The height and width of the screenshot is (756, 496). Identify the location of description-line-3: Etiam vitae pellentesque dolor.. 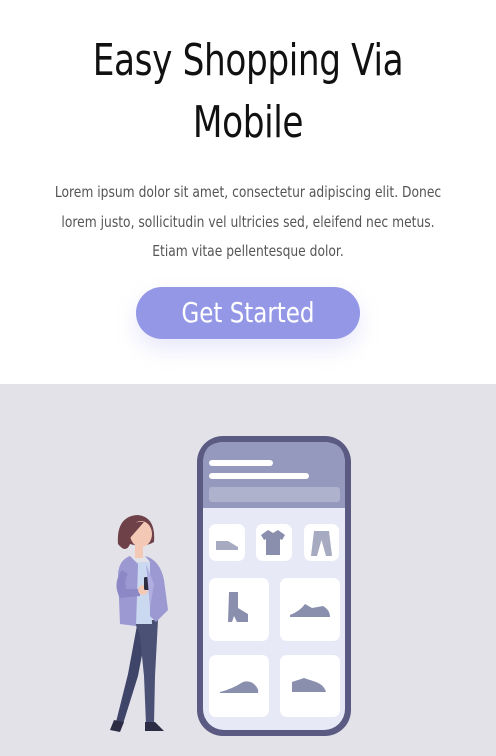
(248, 251).